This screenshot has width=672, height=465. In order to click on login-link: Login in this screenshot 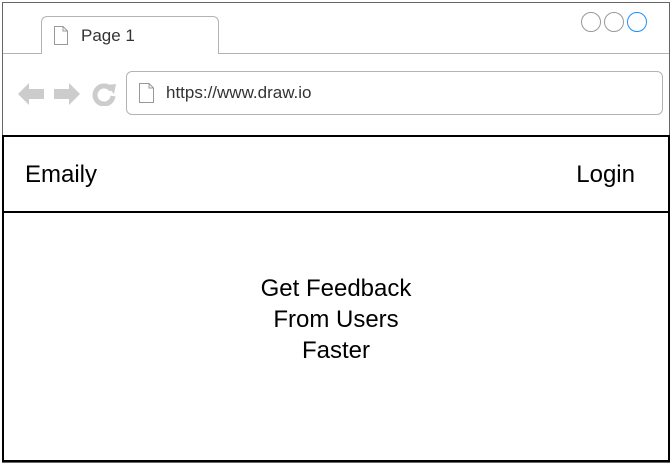, I will do `click(605, 175)`.